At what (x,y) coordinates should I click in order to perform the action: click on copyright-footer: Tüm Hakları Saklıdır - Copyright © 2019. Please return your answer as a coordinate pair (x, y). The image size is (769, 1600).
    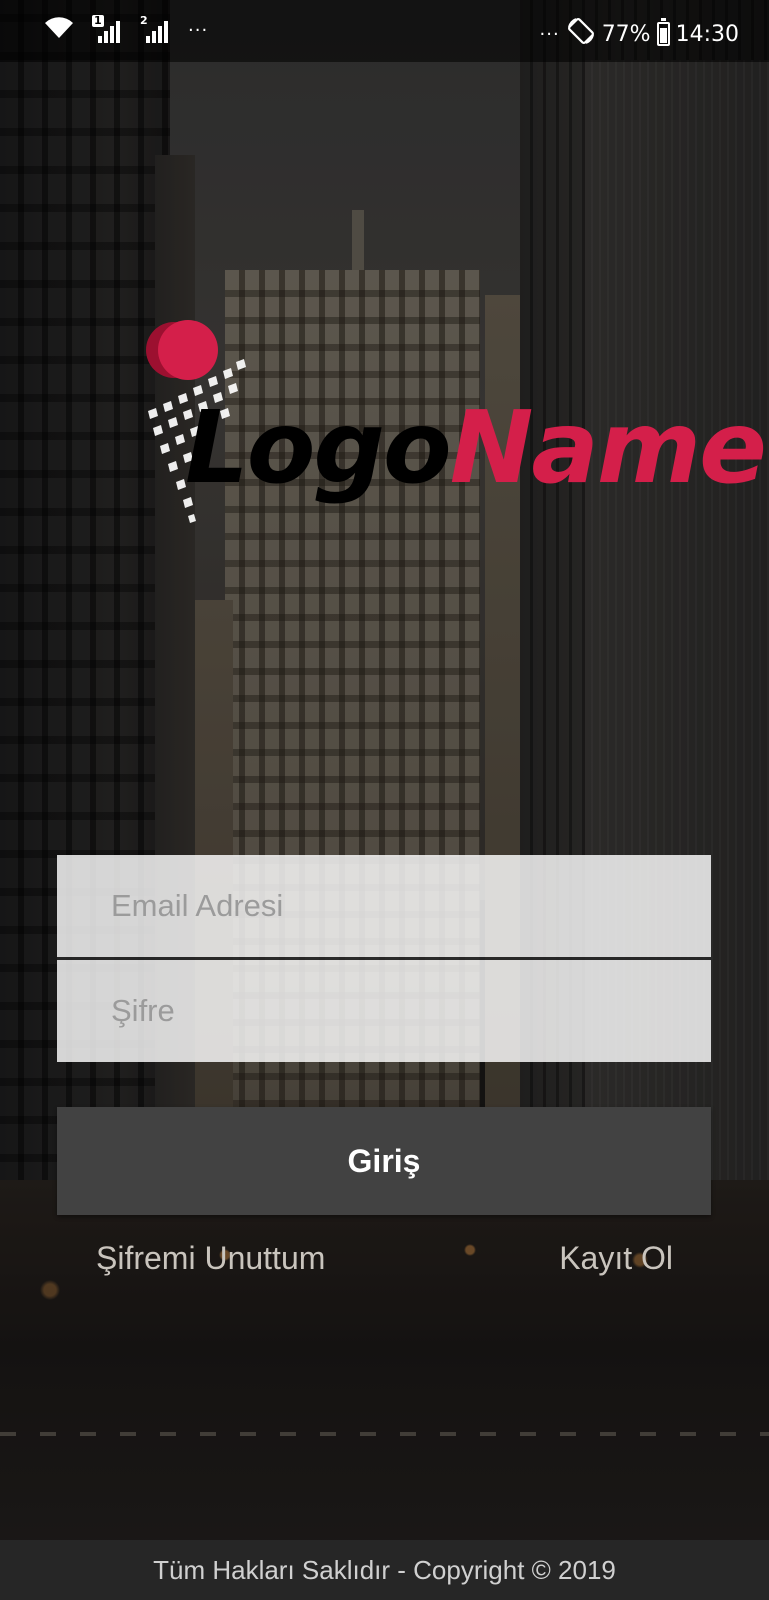
    Looking at the image, I should click on (384, 1570).